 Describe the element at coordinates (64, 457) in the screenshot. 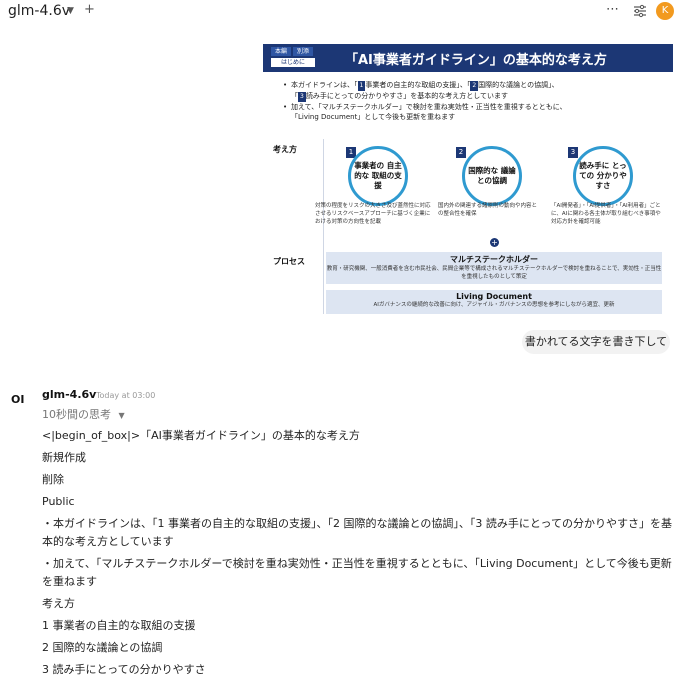

I see `reply-line: 新規作成` at that location.